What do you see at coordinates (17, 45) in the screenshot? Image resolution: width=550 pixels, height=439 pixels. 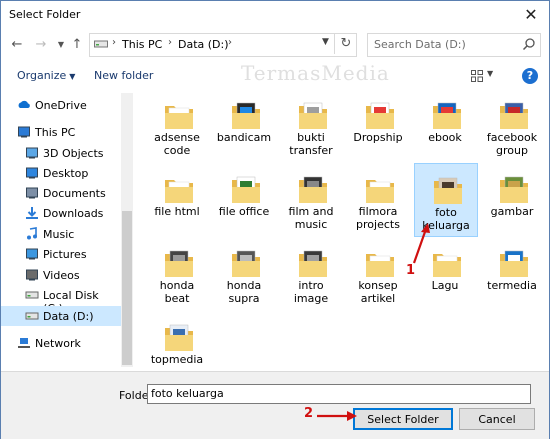 I see `back-arrow-icon: ←` at bounding box center [17, 45].